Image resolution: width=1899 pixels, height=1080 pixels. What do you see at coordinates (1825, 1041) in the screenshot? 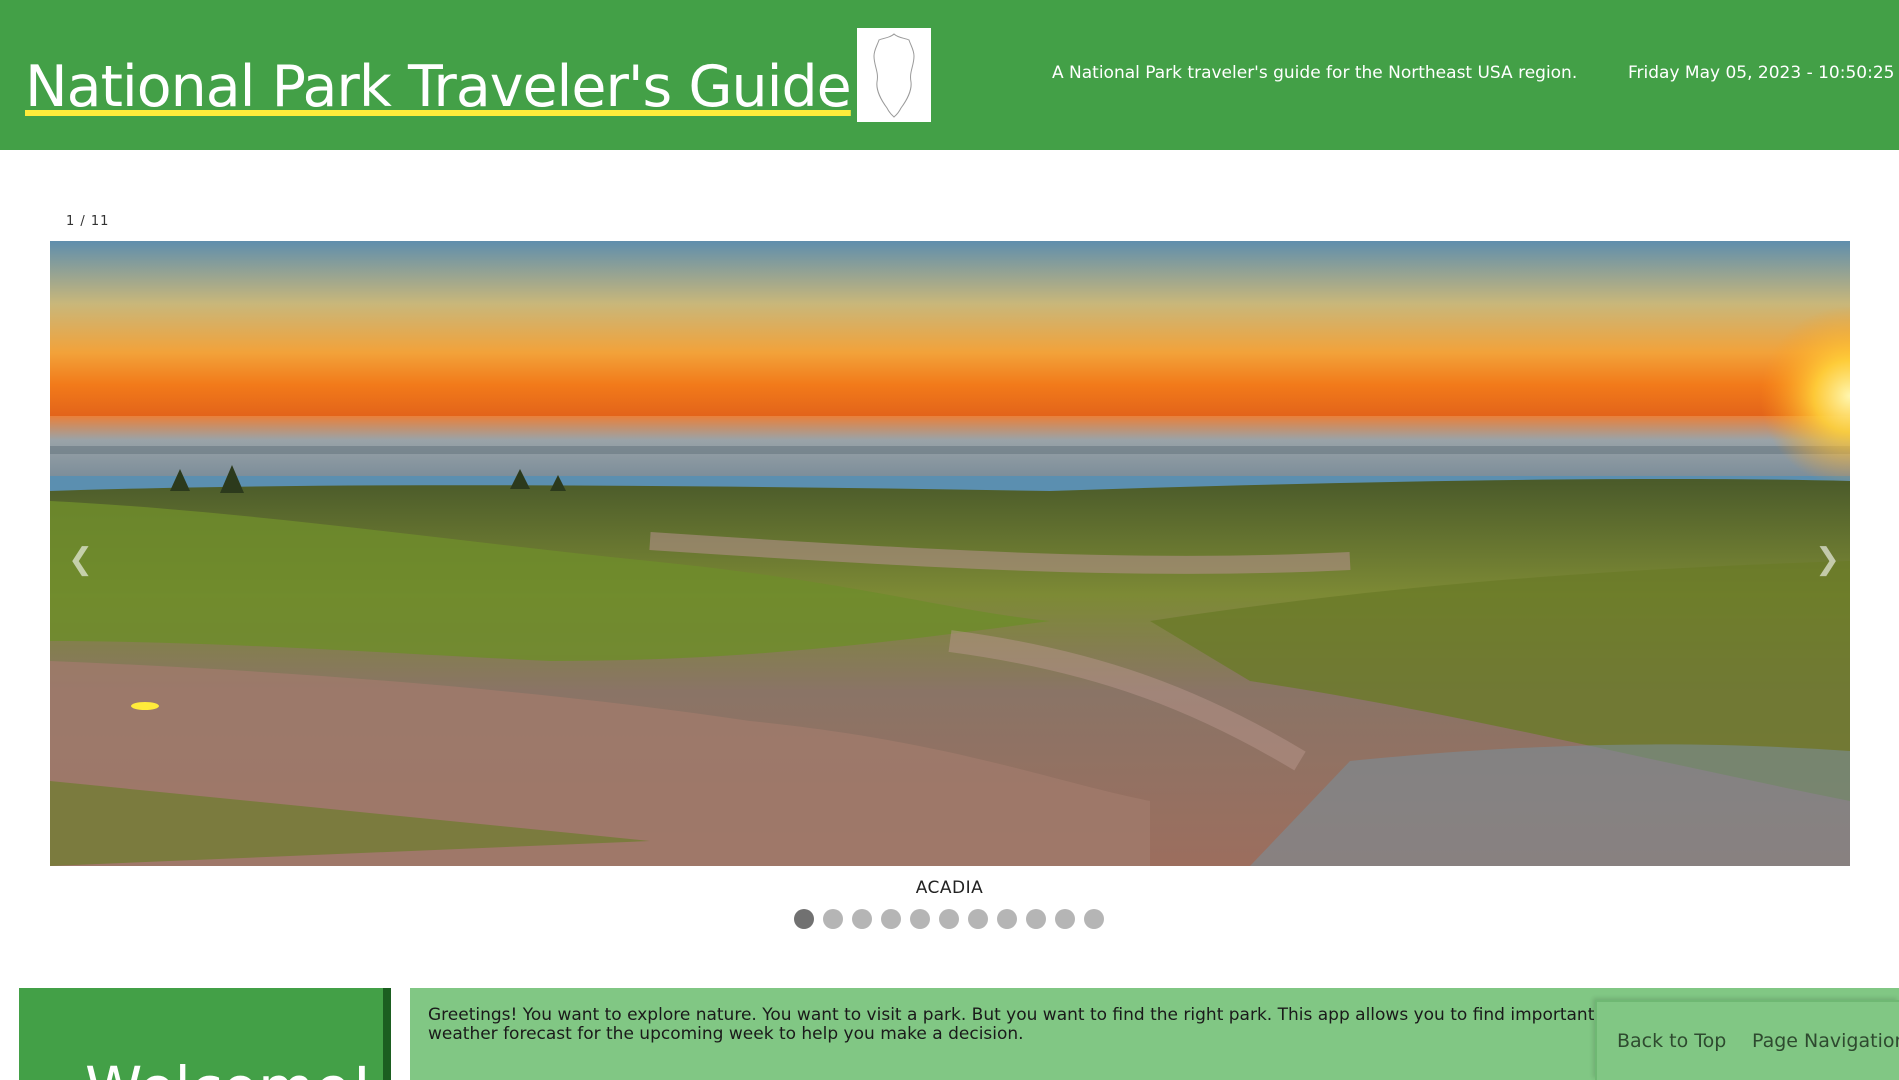
I see `page-navigation-link: Page Navigation` at bounding box center [1825, 1041].